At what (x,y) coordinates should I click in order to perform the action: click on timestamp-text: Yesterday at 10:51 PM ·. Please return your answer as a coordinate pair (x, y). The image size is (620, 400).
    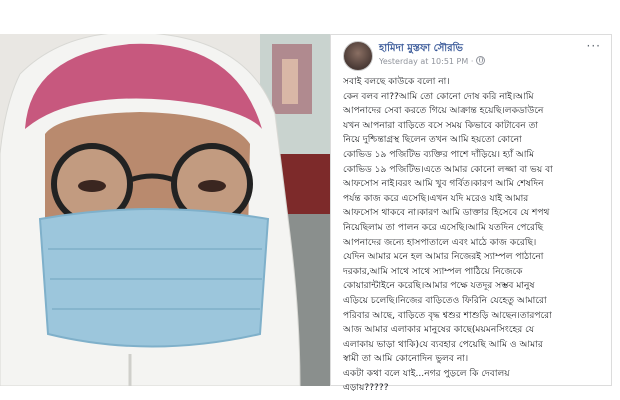
    Looking at the image, I should click on (426, 61).